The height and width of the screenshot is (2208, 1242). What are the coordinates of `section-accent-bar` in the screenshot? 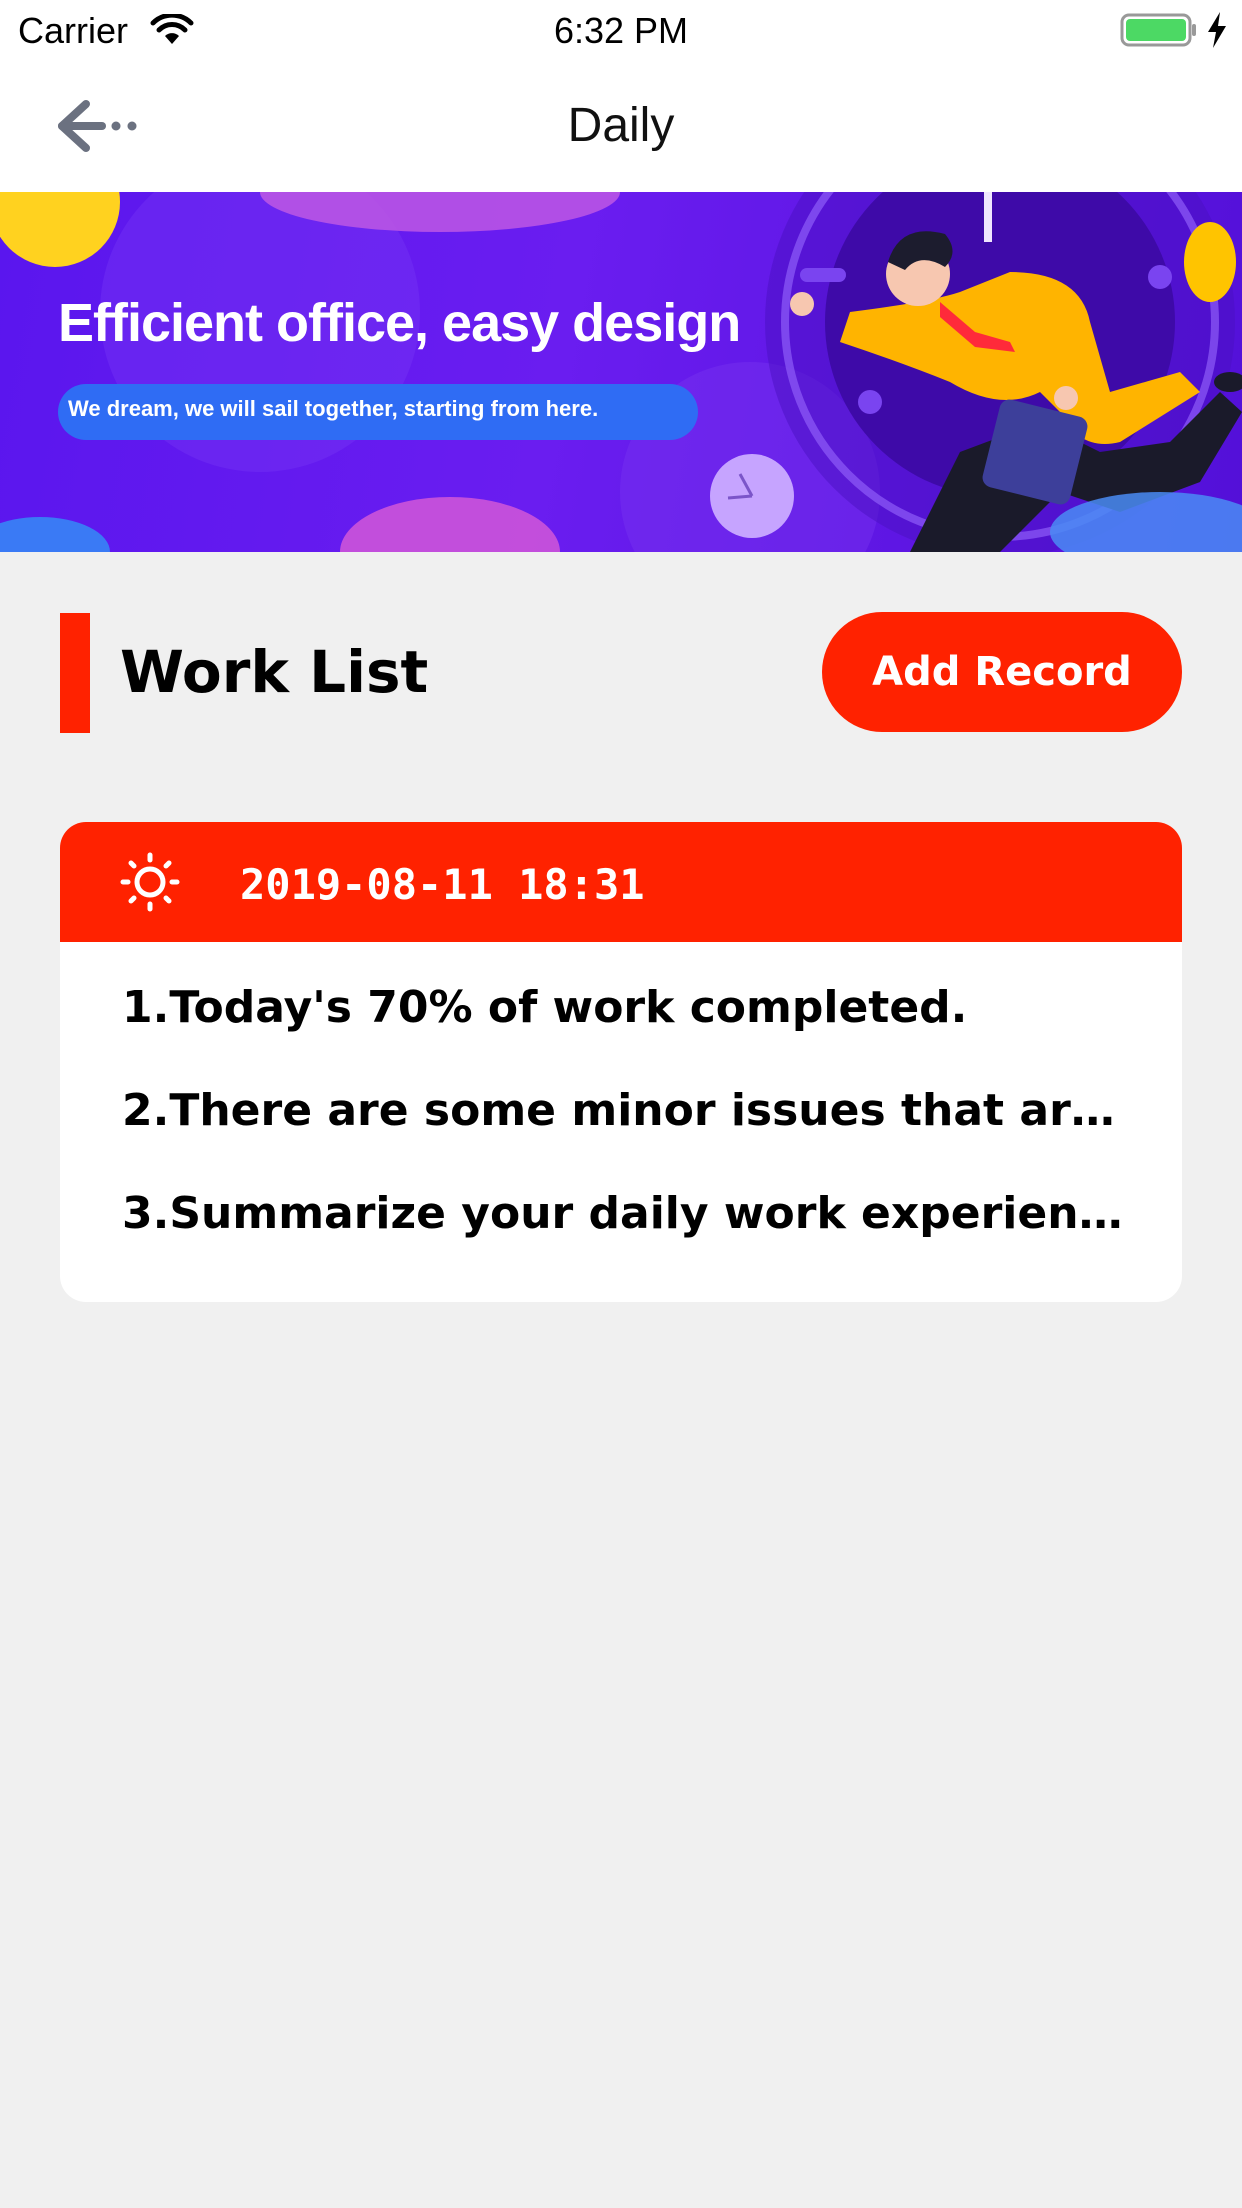 It's located at (75, 673).